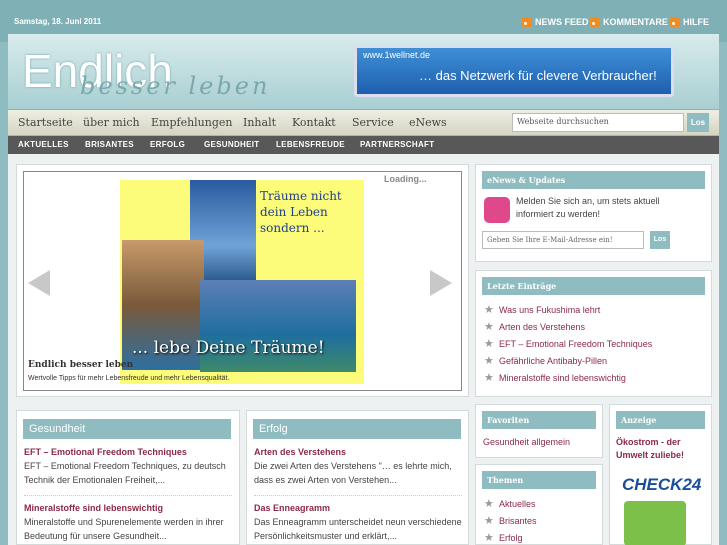 This screenshot has height=545, width=727. What do you see at coordinates (397, 144) in the screenshot?
I see `cat-partnerschaft: PARTNERSCHAFT` at bounding box center [397, 144].